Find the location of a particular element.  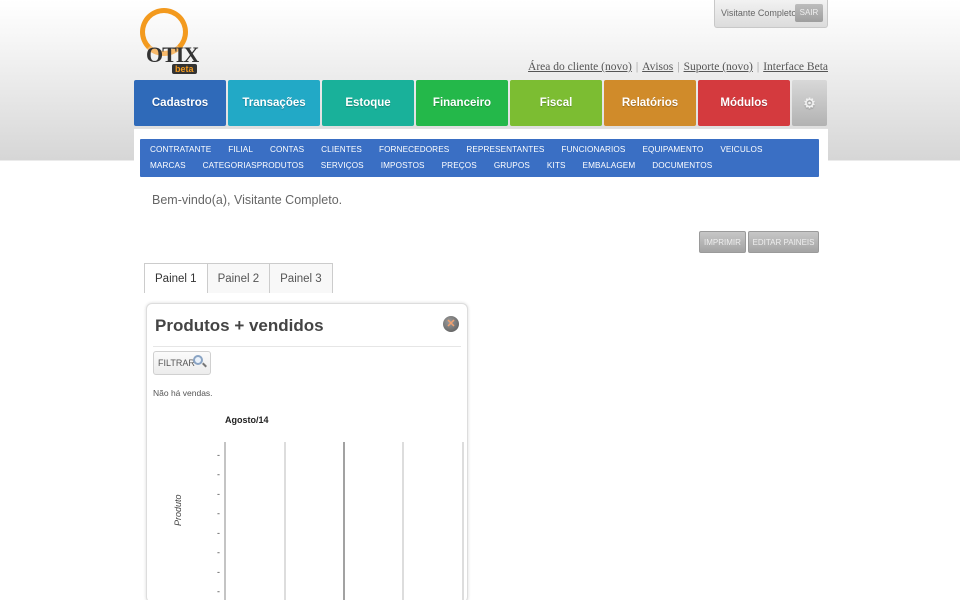

link-avisos: Avisos is located at coordinates (657, 67).